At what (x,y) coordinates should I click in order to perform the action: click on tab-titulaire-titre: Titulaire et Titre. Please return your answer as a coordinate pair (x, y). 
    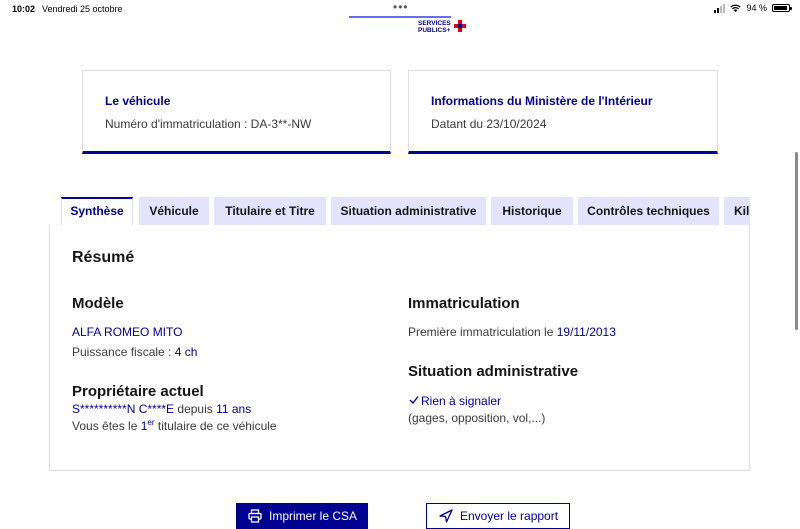
    Looking at the image, I should click on (270, 211).